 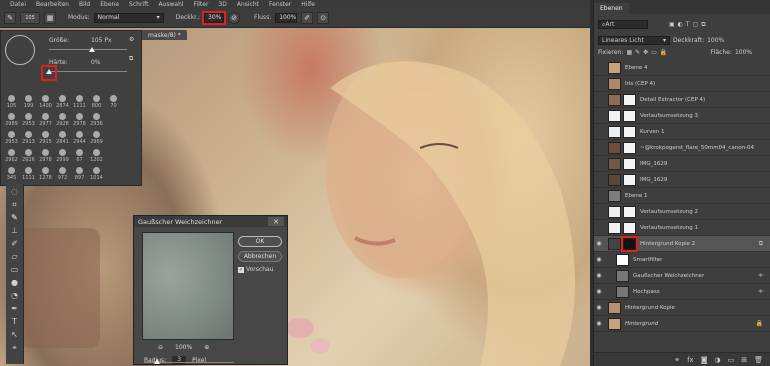 What do you see at coordinates (28, 156) in the screenshot?
I see `brush-preset: 2926` at bounding box center [28, 156].